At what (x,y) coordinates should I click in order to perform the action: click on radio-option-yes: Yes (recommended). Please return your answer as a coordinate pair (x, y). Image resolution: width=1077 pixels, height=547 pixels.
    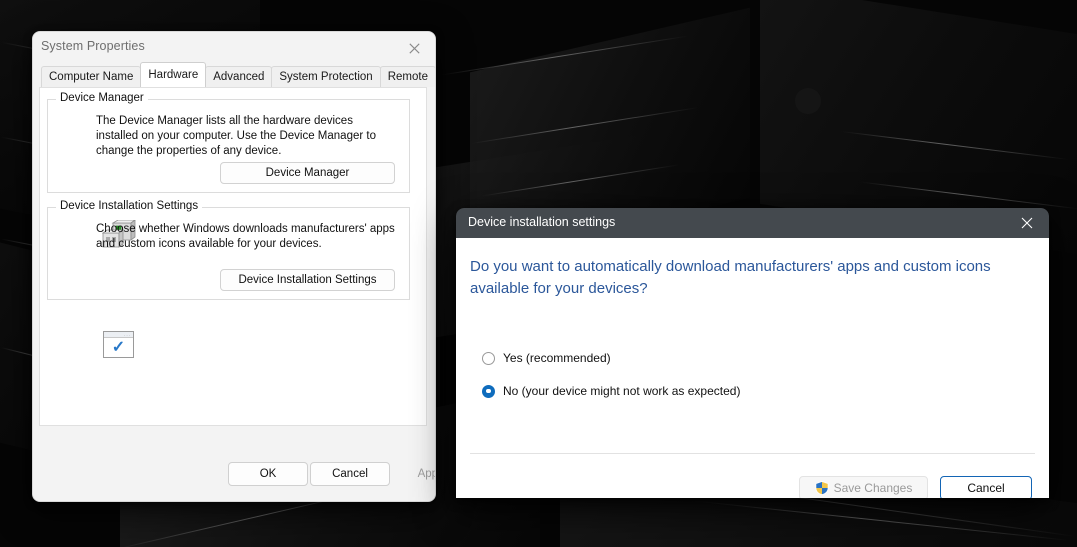
    Looking at the image, I should click on (546, 358).